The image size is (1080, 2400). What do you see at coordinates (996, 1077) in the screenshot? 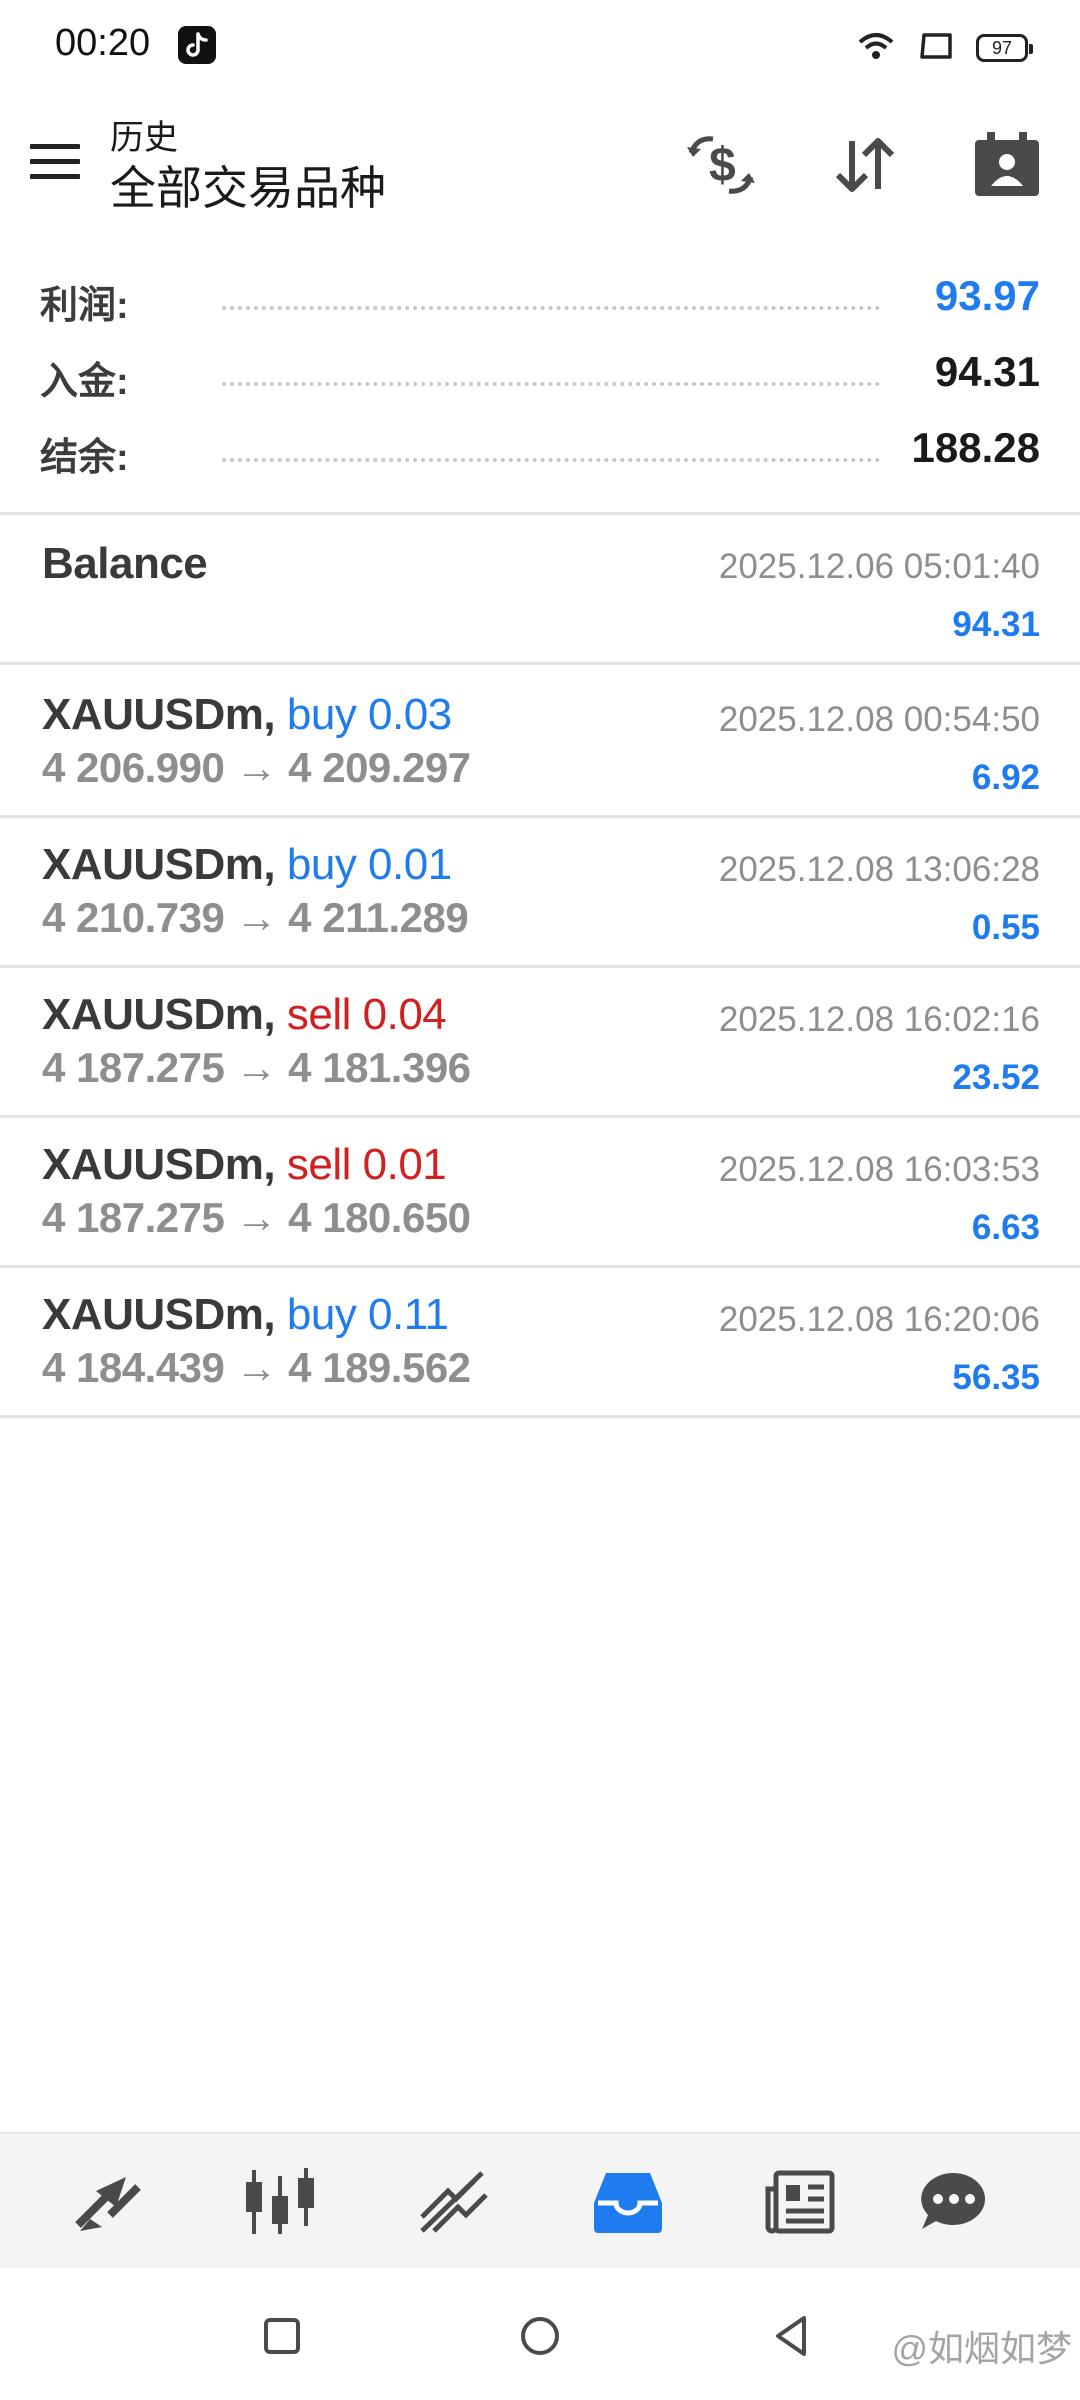
I see `deal-profit: 23.52` at bounding box center [996, 1077].